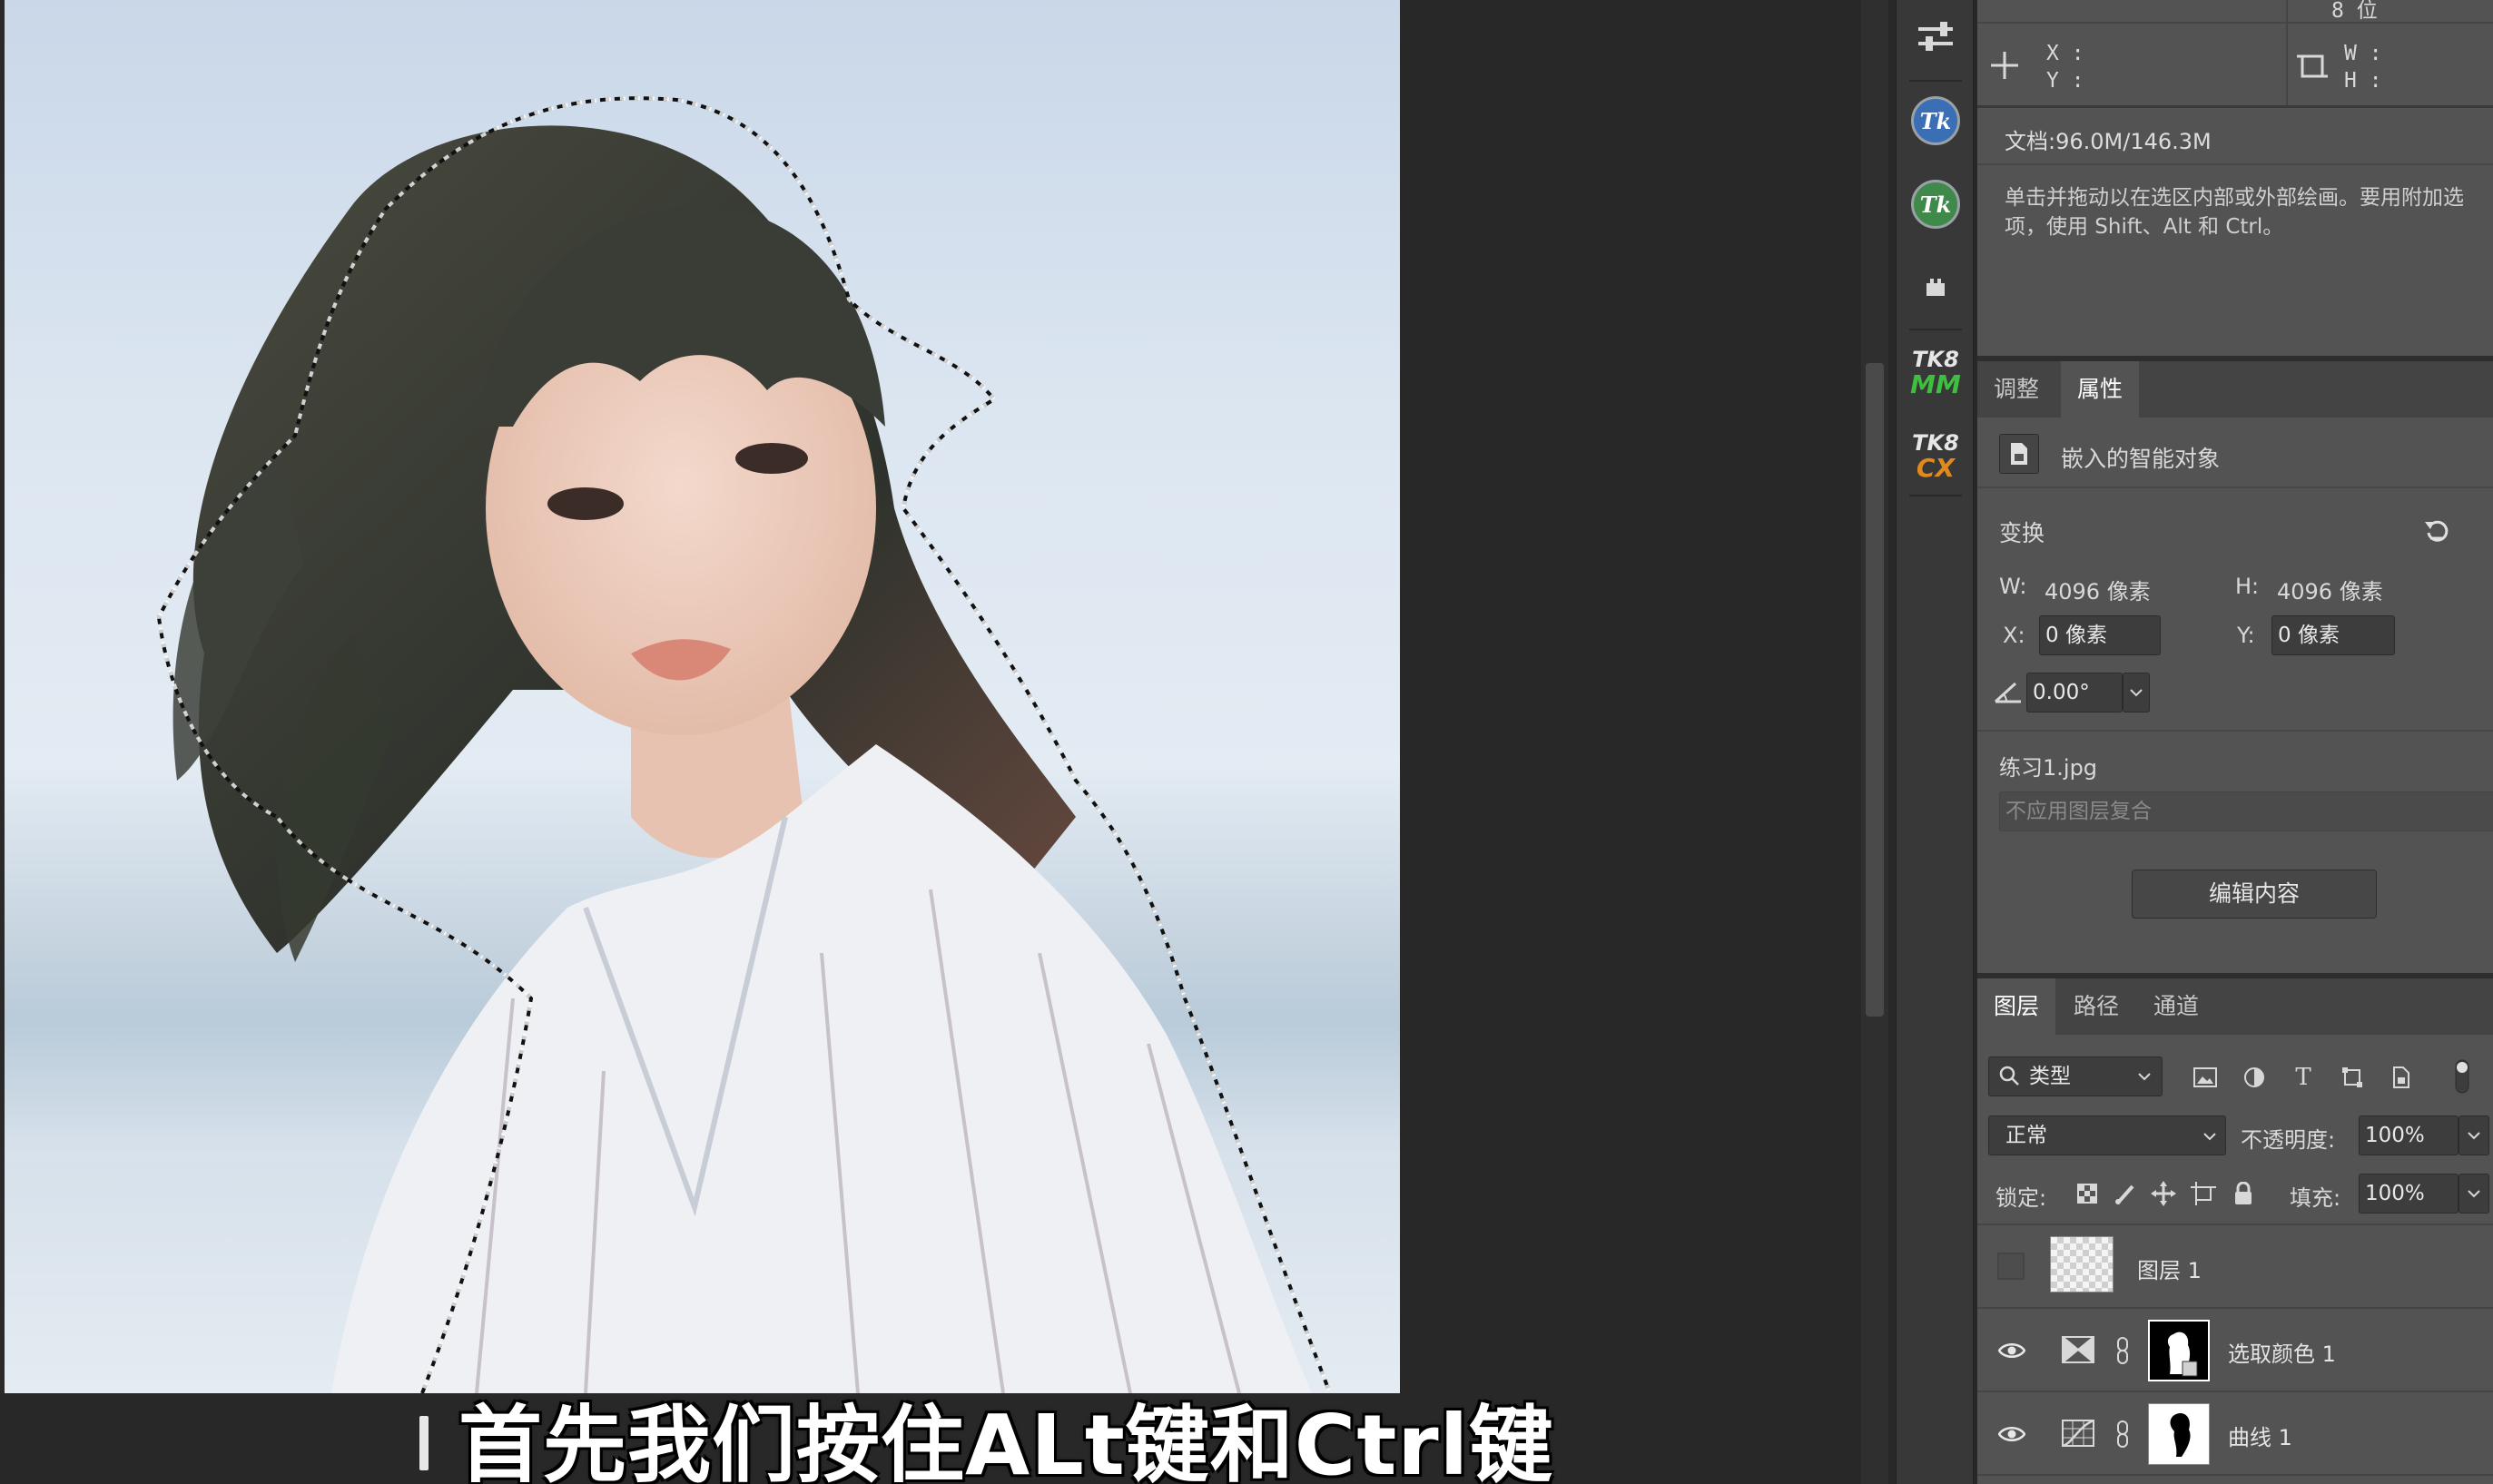 Image resolution: width=2493 pixels, height=1484 pixels. I want to click on transform-h-value: 4096 像素, so click(2330, 591).